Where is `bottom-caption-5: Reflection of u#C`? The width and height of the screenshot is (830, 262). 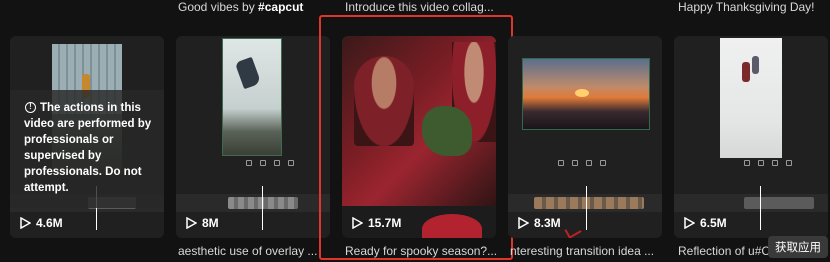 bottom-caption-5: Reflection of u#C is located at coordinates (728, 252).